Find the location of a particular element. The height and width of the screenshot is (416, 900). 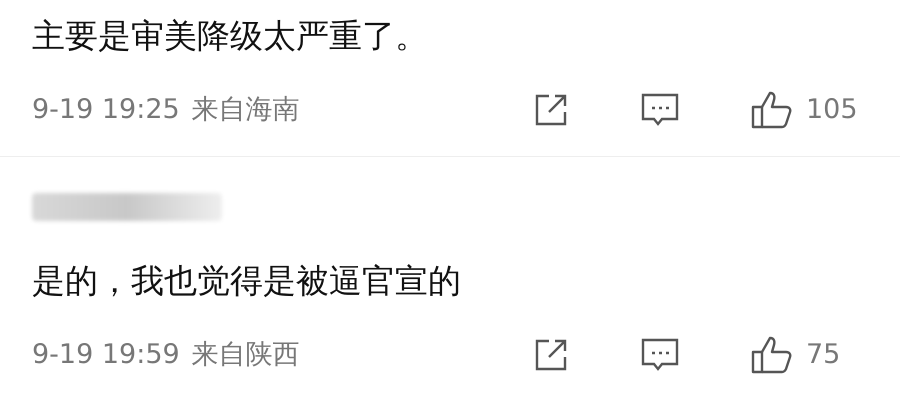

like-count: 105 is located at coordinates (832, 109).